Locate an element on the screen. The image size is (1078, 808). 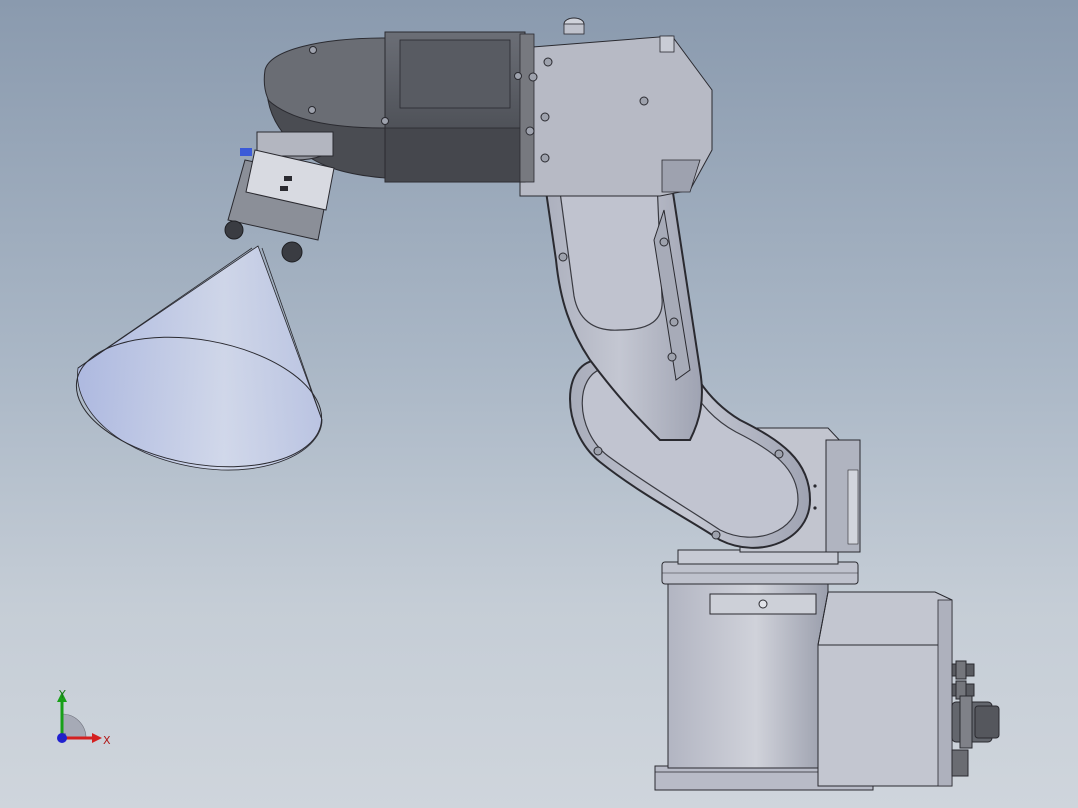
base-controller-box is located at coordinates (885, 689).